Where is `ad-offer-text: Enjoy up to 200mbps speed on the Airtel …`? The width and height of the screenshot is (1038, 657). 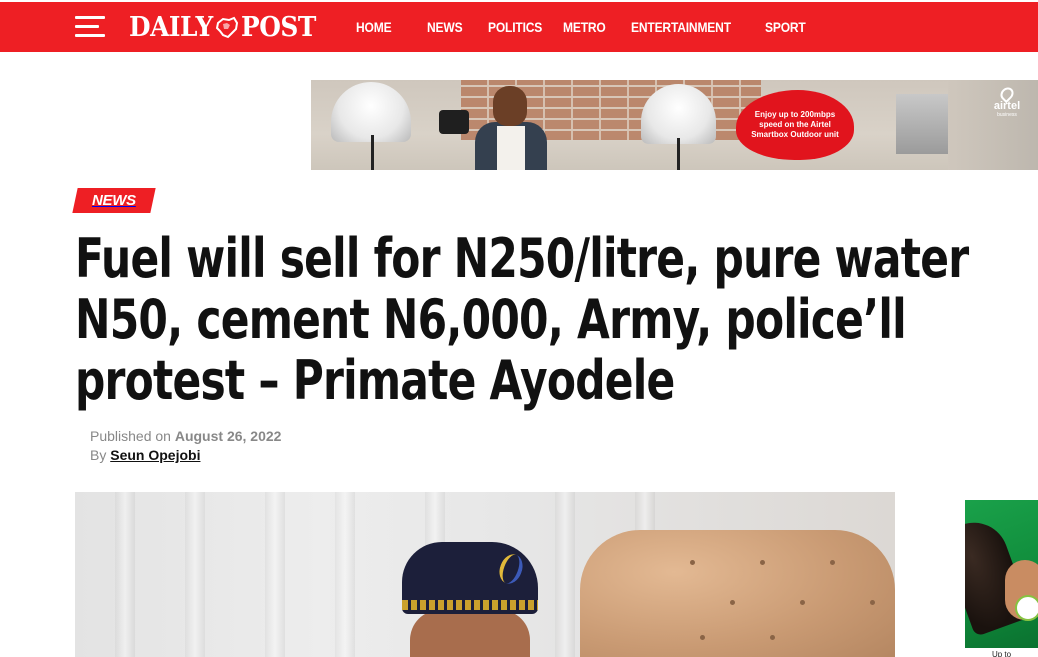 ad-offer-text: Enjoy up to 200mbps speed on the Airtel … is located at coordinates (795, 124).